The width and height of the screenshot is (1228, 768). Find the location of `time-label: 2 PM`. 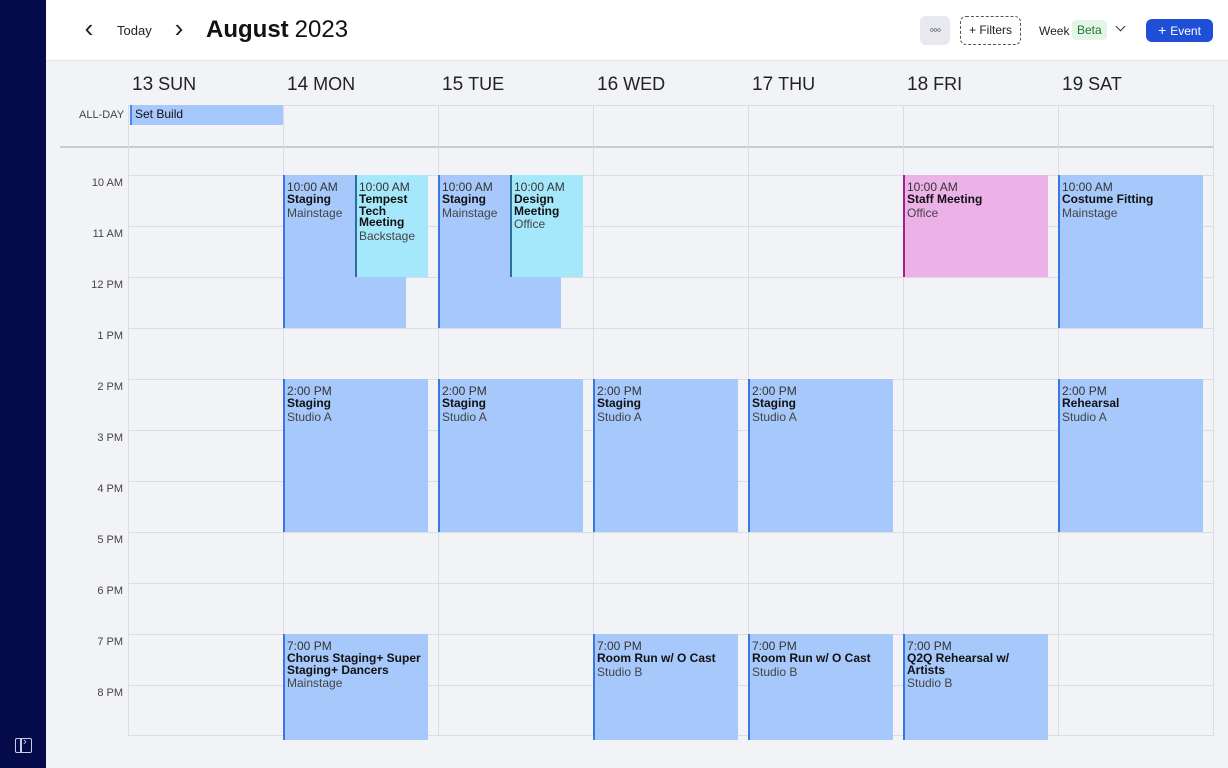

time-label: 2 PM is located at coordinates (110, 387).